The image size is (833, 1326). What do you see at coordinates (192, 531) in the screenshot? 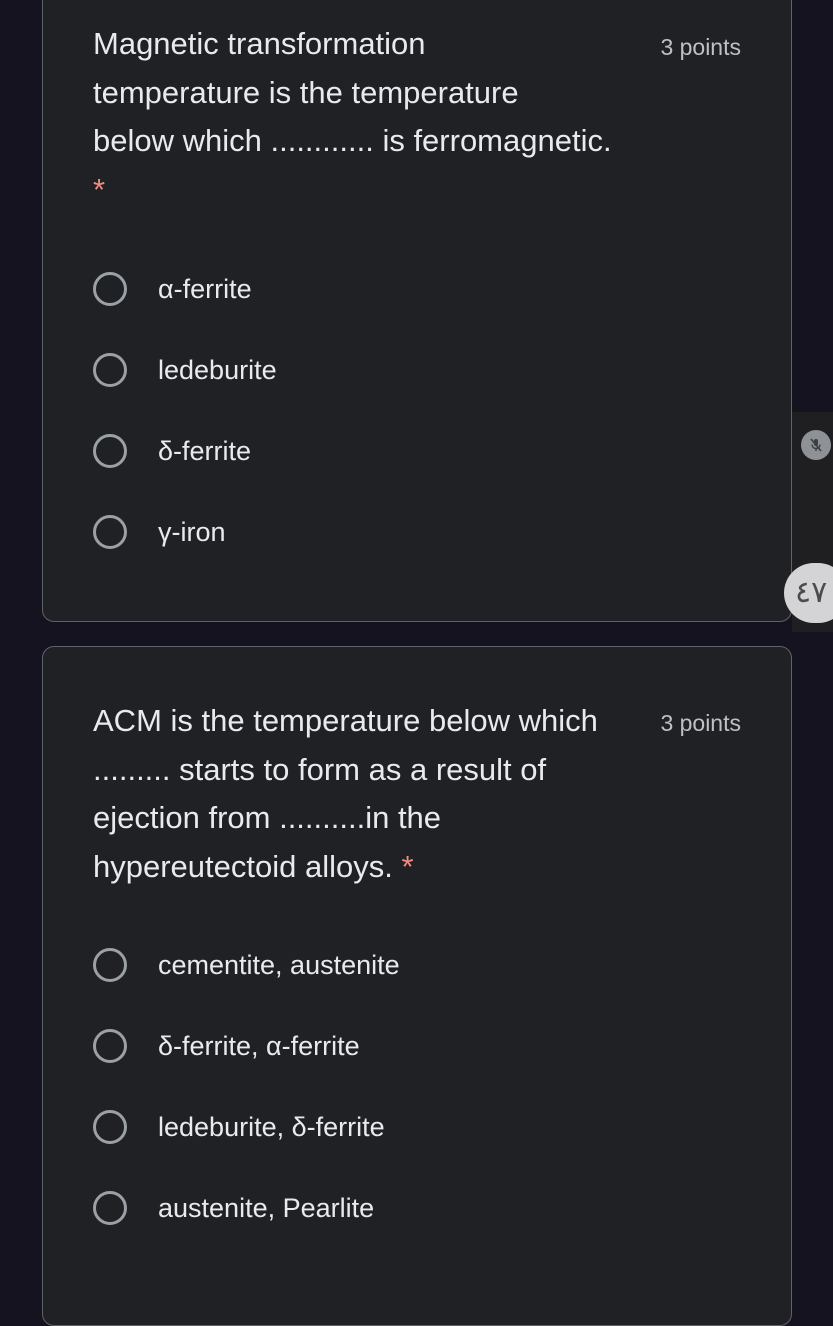
I see `option-label: γ-iron` at bounding box center [192, 531].